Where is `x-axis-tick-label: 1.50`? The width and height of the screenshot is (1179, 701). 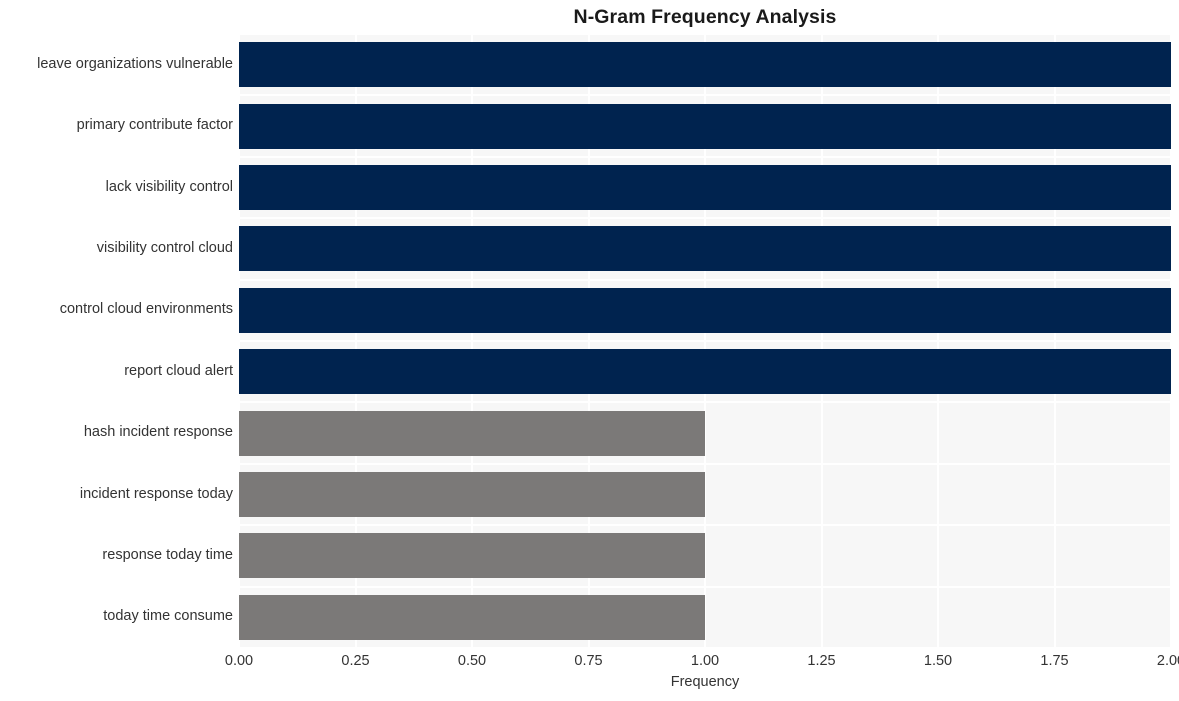 x-axis-tick-label: 1.50 is located at coordinates (938, 661).